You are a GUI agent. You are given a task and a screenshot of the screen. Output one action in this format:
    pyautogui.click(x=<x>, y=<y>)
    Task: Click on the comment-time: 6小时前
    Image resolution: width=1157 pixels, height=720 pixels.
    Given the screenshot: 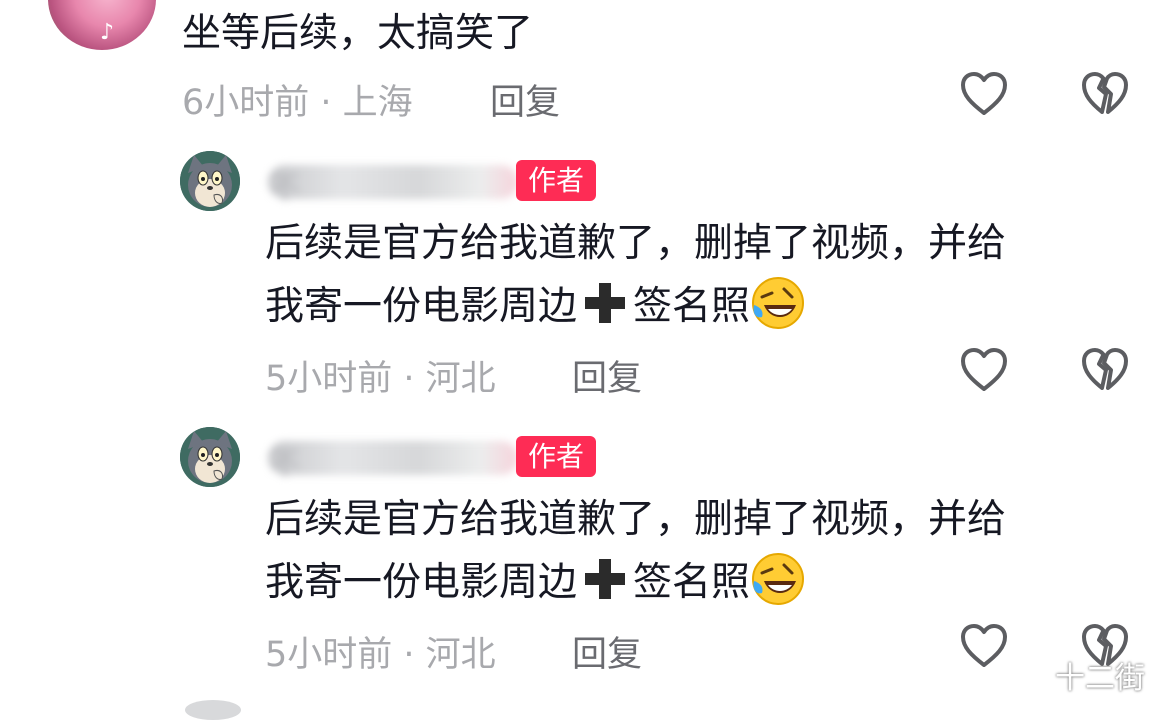 What is the action you would take?
    pyautogui.click(x=246, y=103)
    